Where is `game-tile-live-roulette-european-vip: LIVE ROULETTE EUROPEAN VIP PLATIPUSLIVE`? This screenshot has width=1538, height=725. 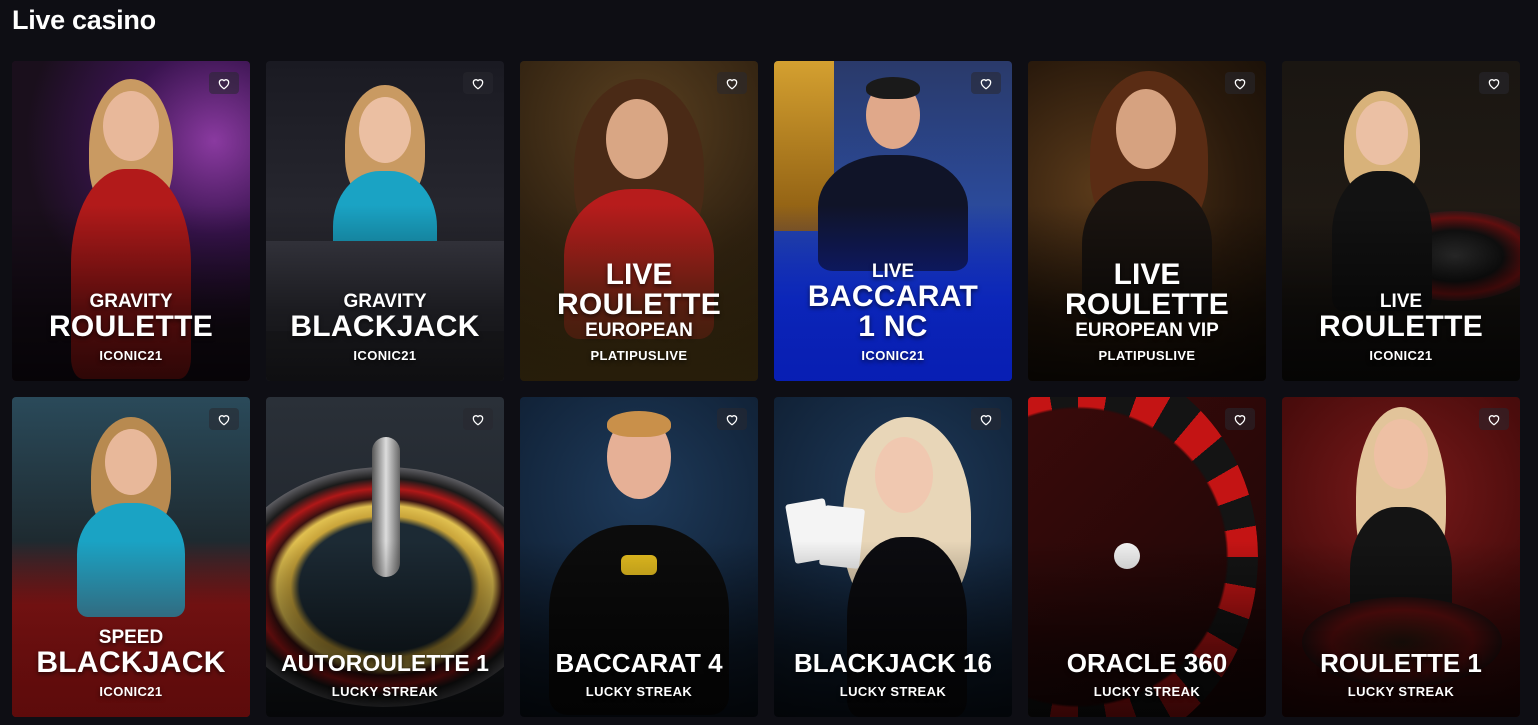
game-tile-live-roulette-european-vip: LIVE ROULETTE EUROPEAN VIP PLATIPUSLIVE is located at coordinates (1147, 221).